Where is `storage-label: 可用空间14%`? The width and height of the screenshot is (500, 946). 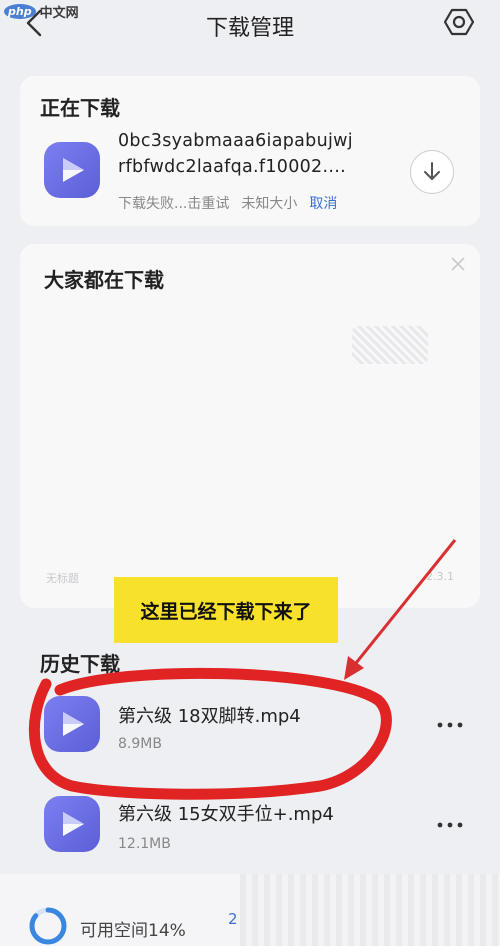
storage-label: 可用空间14% is located at coordinates (133, 931).